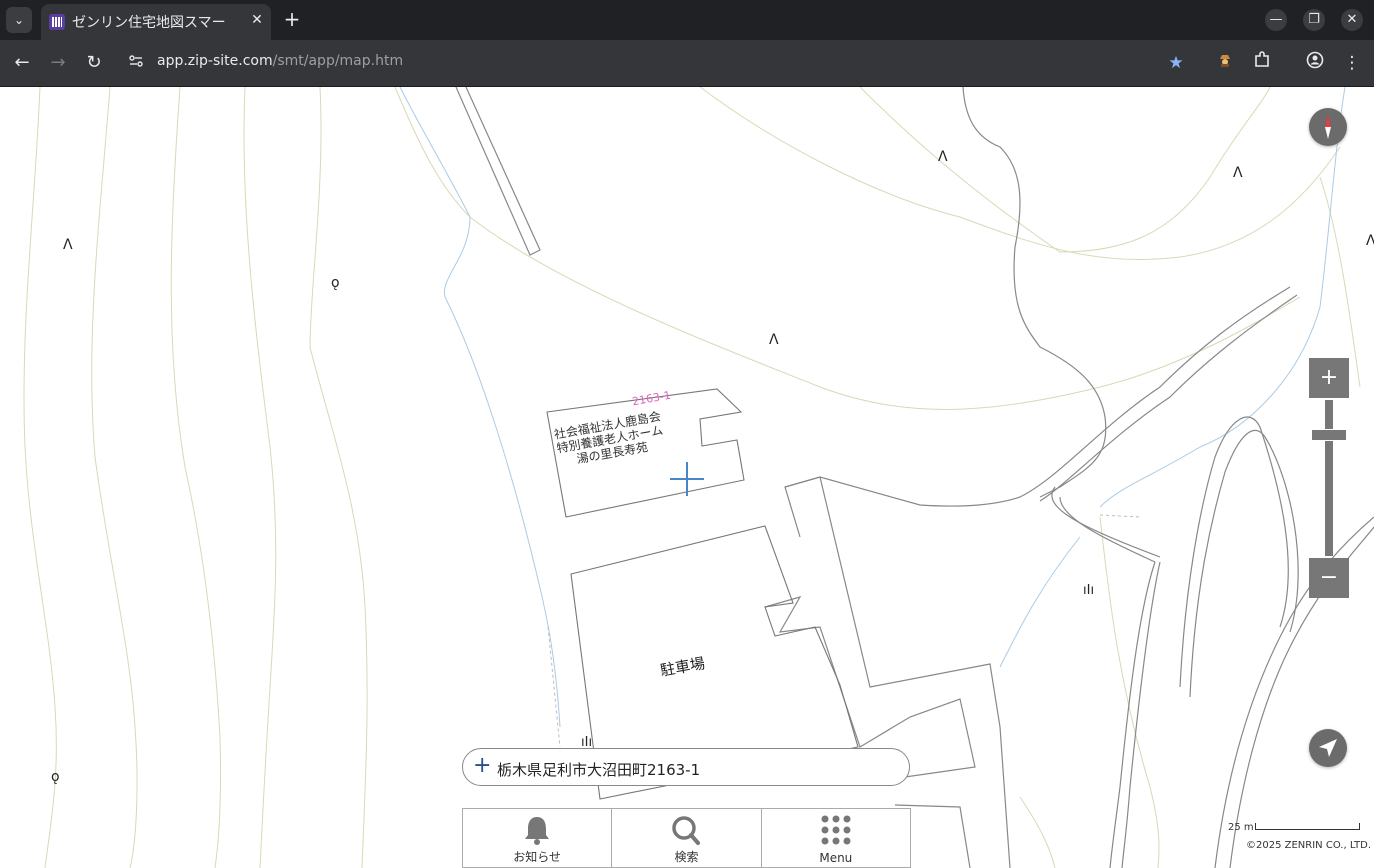 Image resolution: width=1374 pixels, height=868 pixels. Describe the element at coordinates (1329, 378) in the screenshot. I see `zoom-in-button: +` at that location.